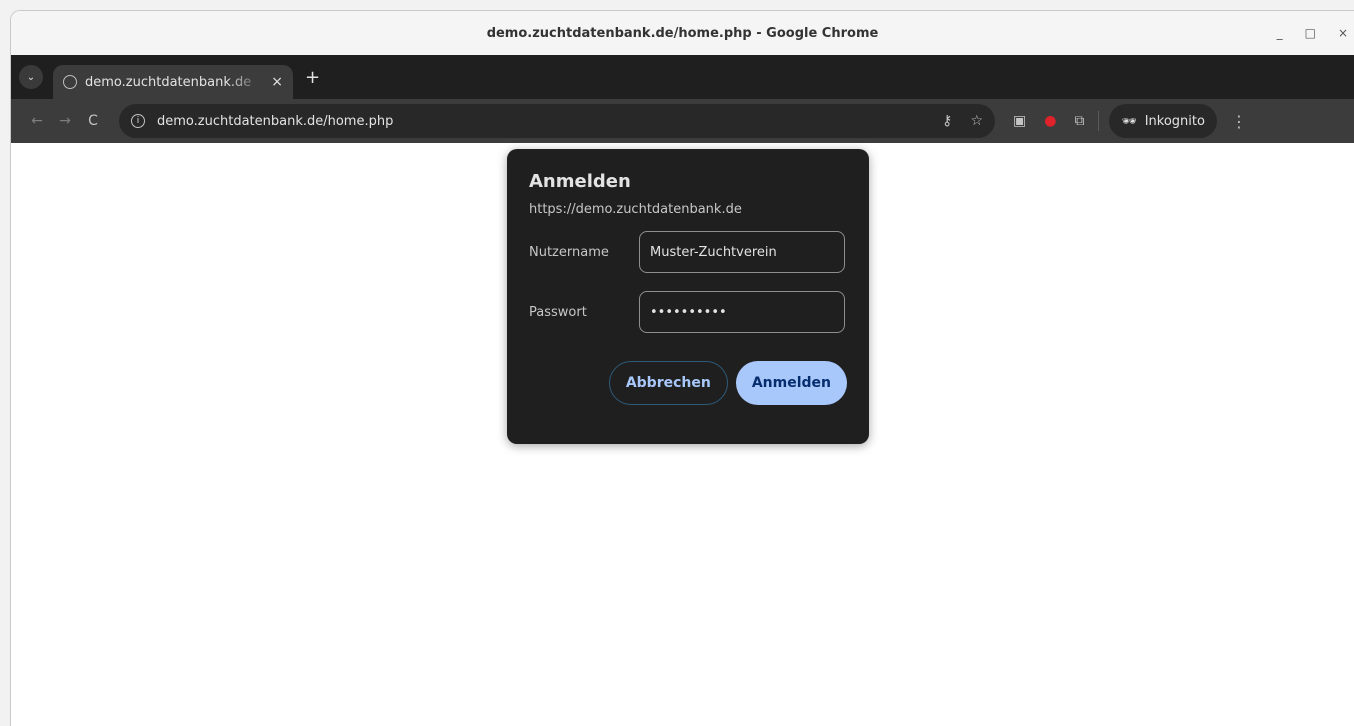 Image resolution: width=1354 pixels, height=726 pixels. Describe the element at coordinates (540, 121) in the screenshot. I see `url-text: demo.zuchtdatenbank.de/home.php` at that location.